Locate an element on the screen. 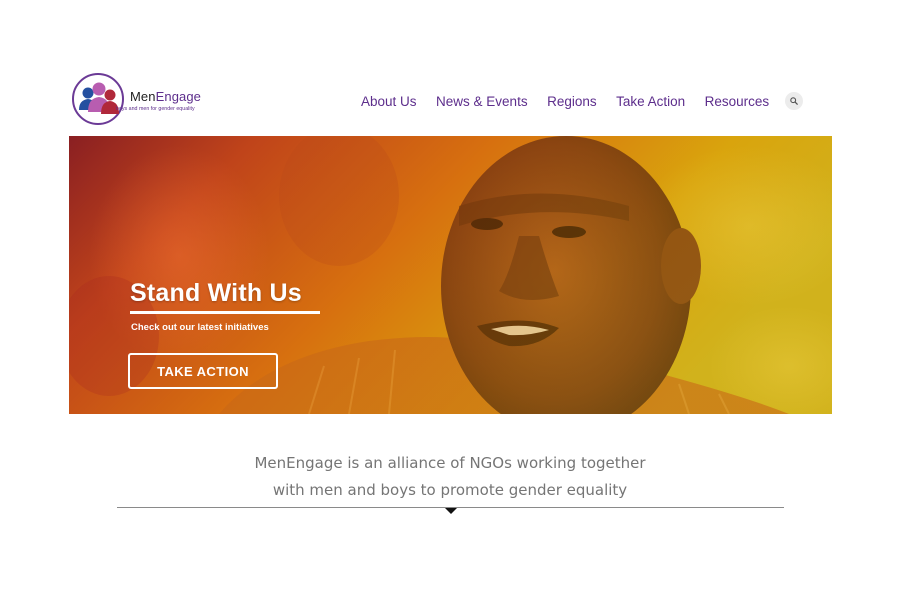 This screenshot has height=600, width=900. search-icon is located at coordinates (794, 101).